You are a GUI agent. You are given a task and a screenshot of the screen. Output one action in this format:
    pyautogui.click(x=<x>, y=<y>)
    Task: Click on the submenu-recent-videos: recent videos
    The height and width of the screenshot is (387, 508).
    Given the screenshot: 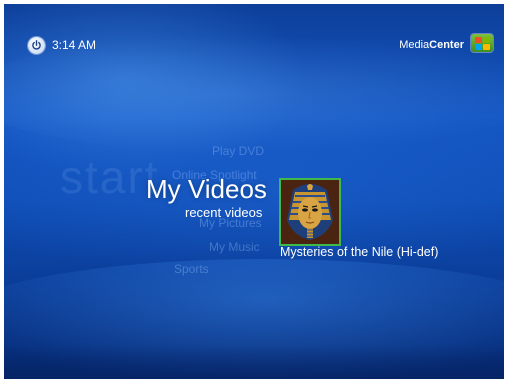 What is the action you would take?
    pyautogui.click(x=223, y=212)
    